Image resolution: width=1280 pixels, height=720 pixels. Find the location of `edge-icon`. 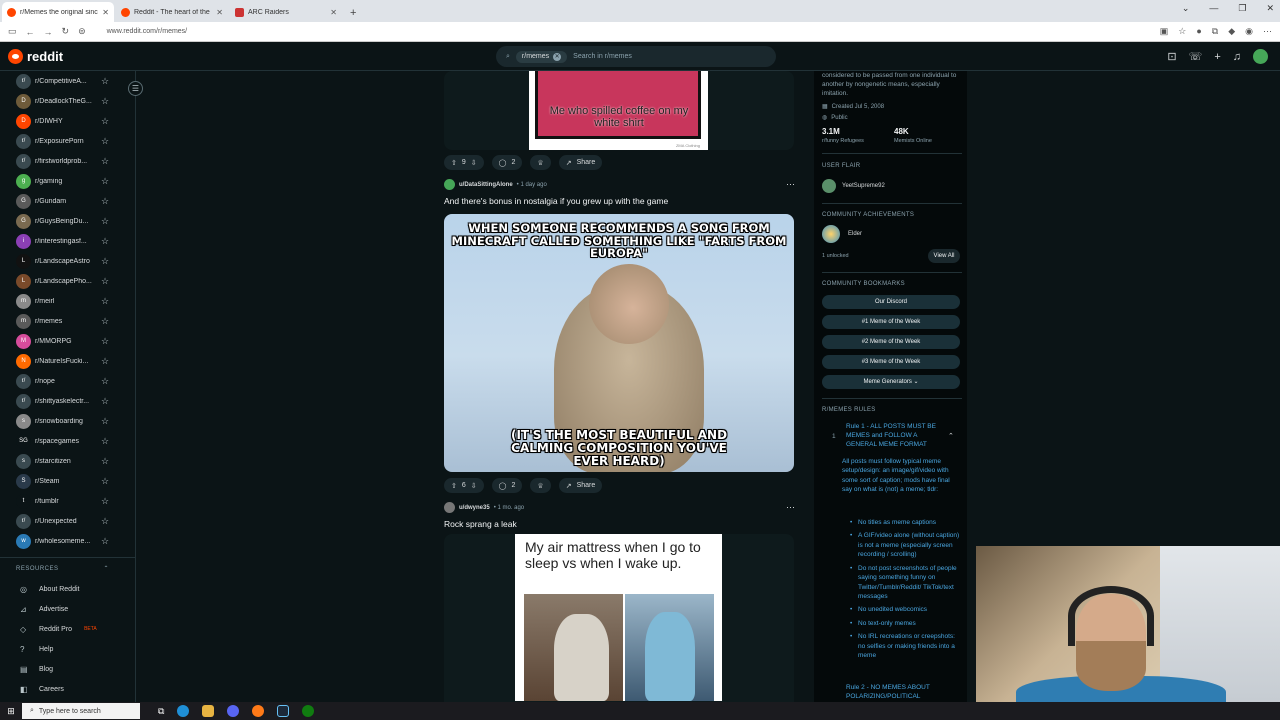

edge-icon is located at coordinates (183, 711).